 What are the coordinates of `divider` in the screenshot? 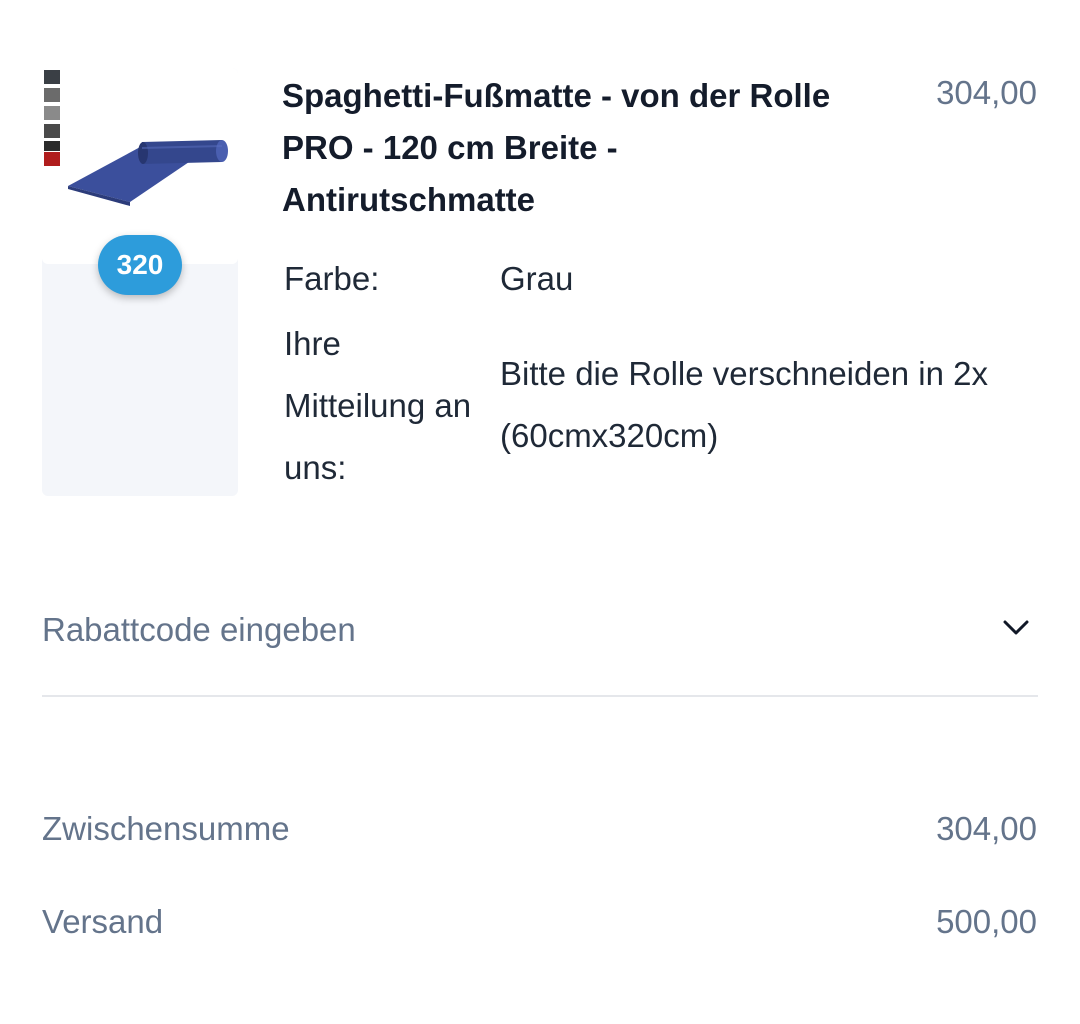 It's located at (540, 696).